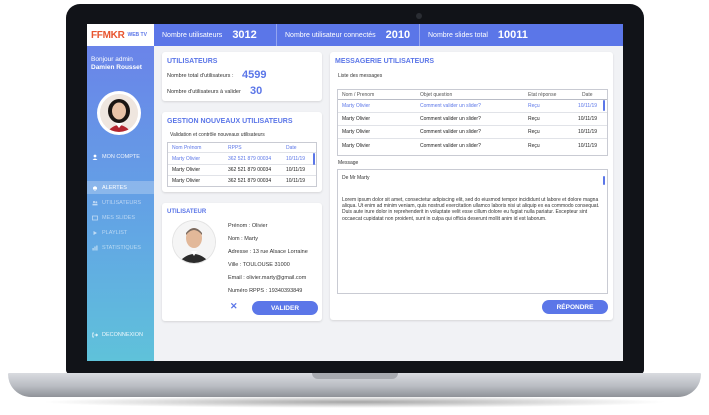 The width and height of the screenshot is (709, 415). I want to click on sidebar-item-label: DECONNEXION, so click(122, 334).